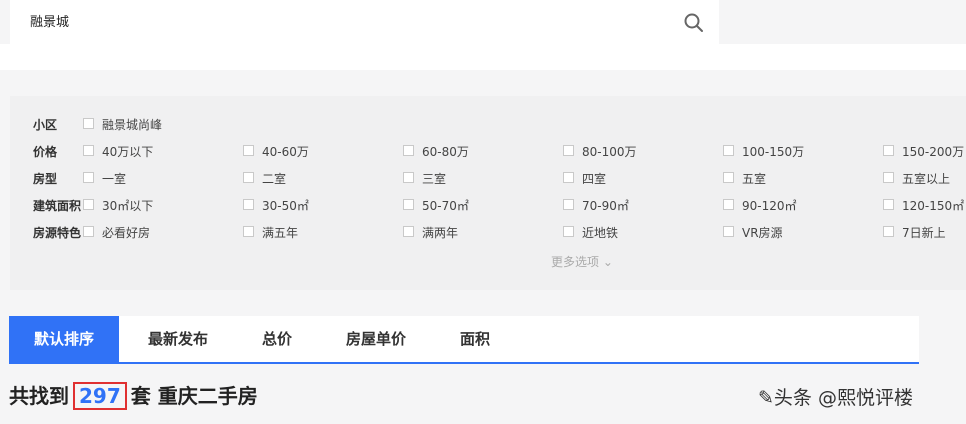 The height and width of the screenshot is (424, 966). I want to click on tab-unit-price: 房屋单价, so click(376, 339).